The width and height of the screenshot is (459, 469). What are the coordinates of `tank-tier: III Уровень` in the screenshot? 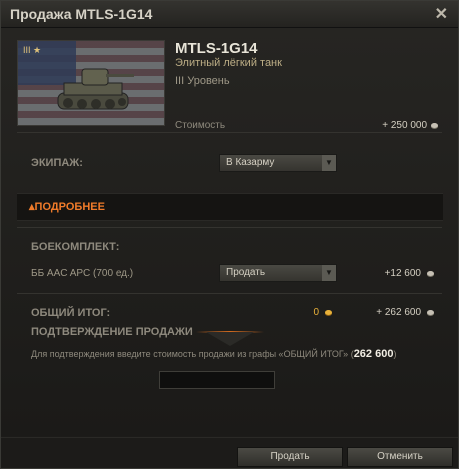 It's located at (202, 81).